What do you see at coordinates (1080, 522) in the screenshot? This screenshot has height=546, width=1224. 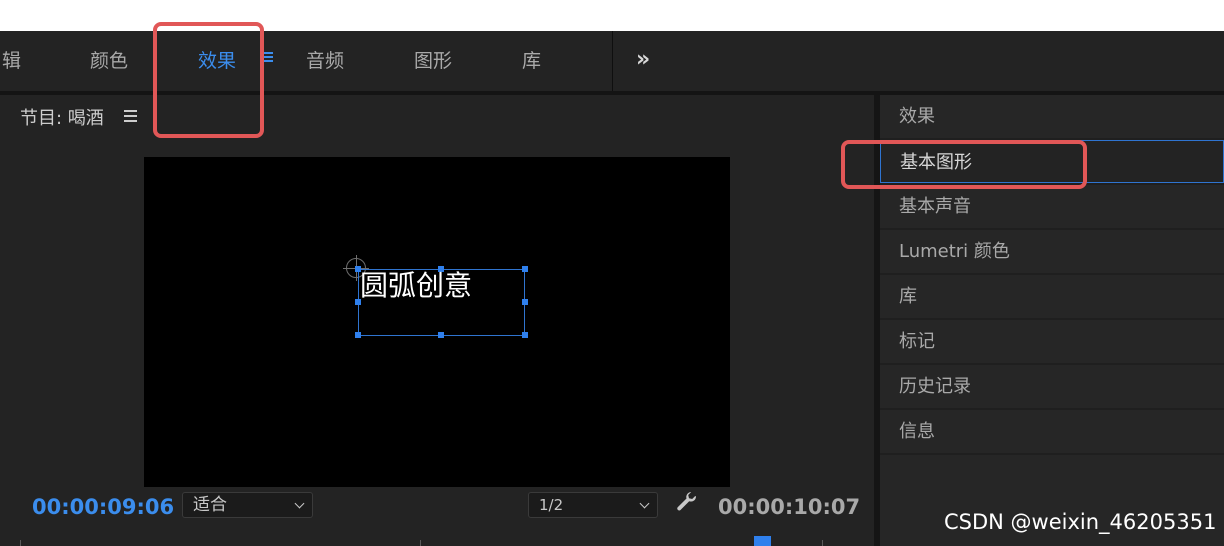 I see `watermark: CSDN @weixin_46205351` at bounding box center [1080, 522].